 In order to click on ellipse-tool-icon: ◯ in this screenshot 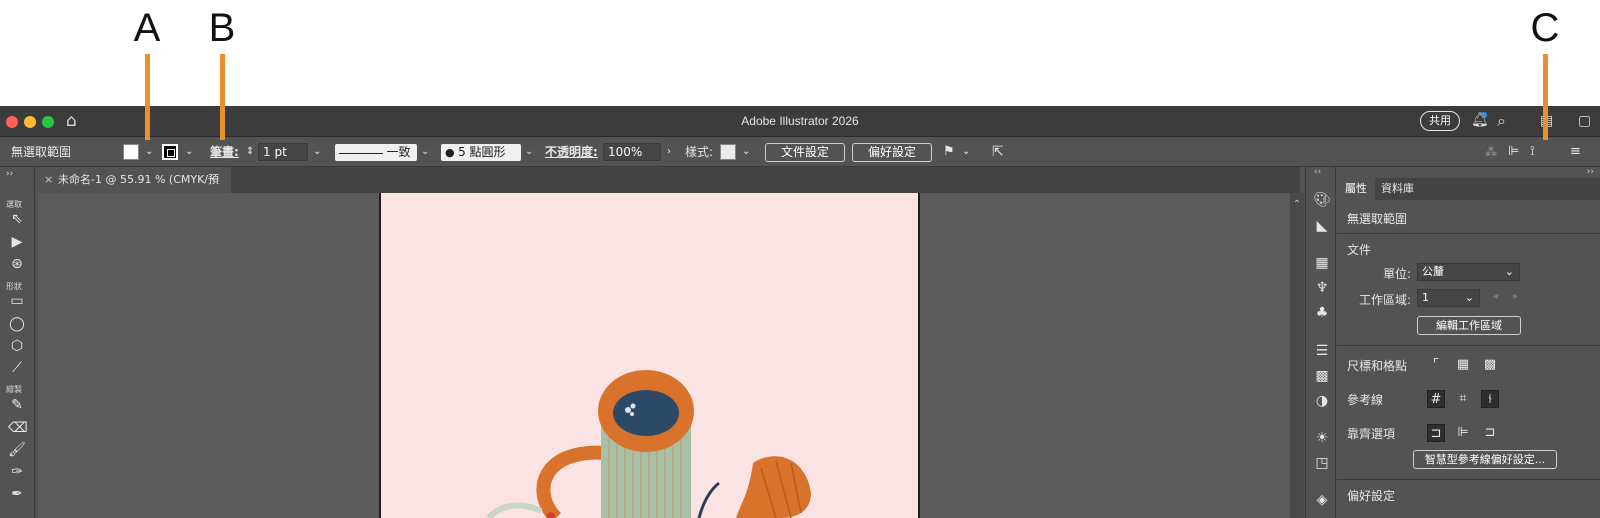, I will do `click(17, 324)`.